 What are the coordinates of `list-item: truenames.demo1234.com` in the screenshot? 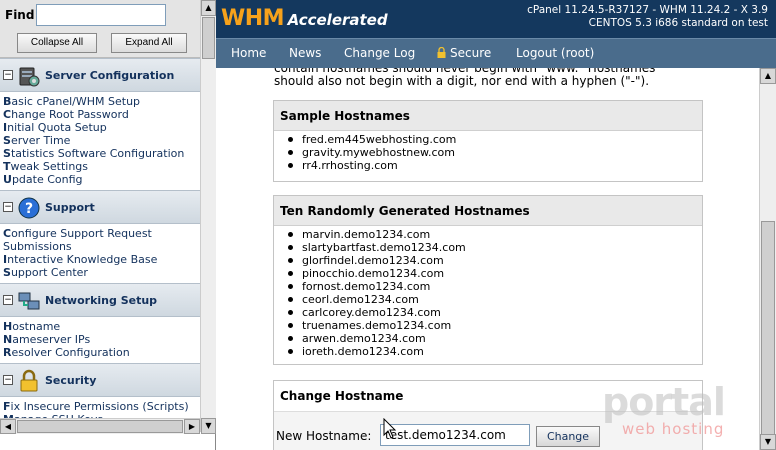 It's located at (495, 325).